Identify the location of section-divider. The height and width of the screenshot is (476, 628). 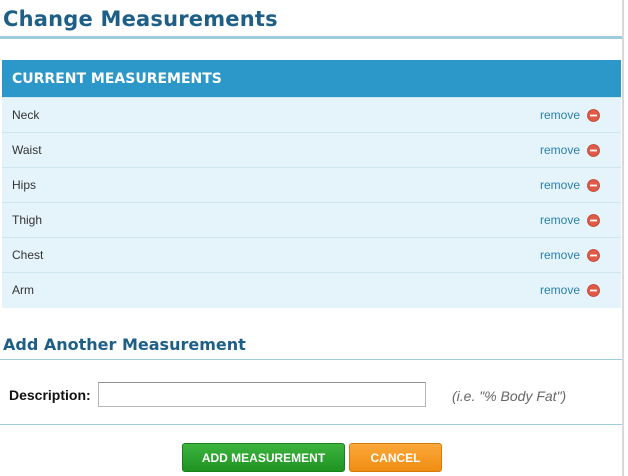
(311, 359).